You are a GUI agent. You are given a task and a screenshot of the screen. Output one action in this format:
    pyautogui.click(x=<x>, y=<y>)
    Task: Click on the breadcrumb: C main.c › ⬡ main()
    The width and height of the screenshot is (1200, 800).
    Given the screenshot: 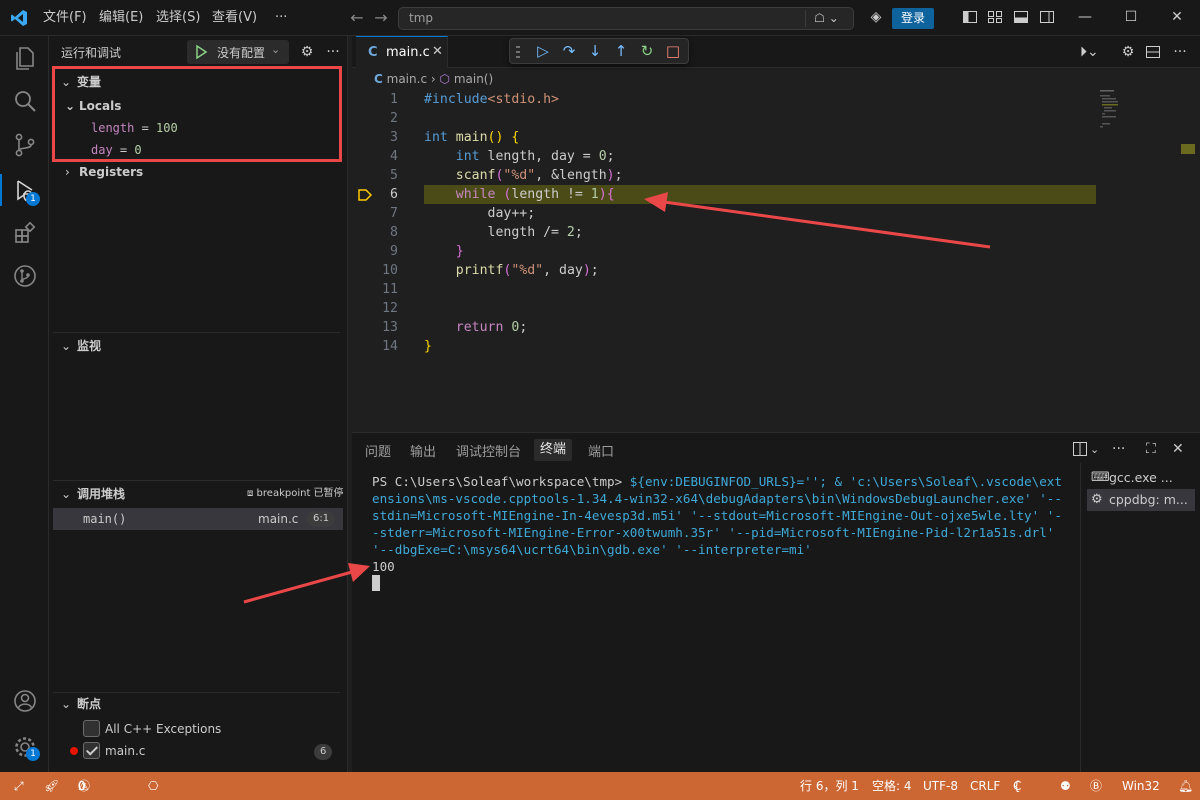 What is the action you would take?
    pyautogui.click(x=433, y=79)
    